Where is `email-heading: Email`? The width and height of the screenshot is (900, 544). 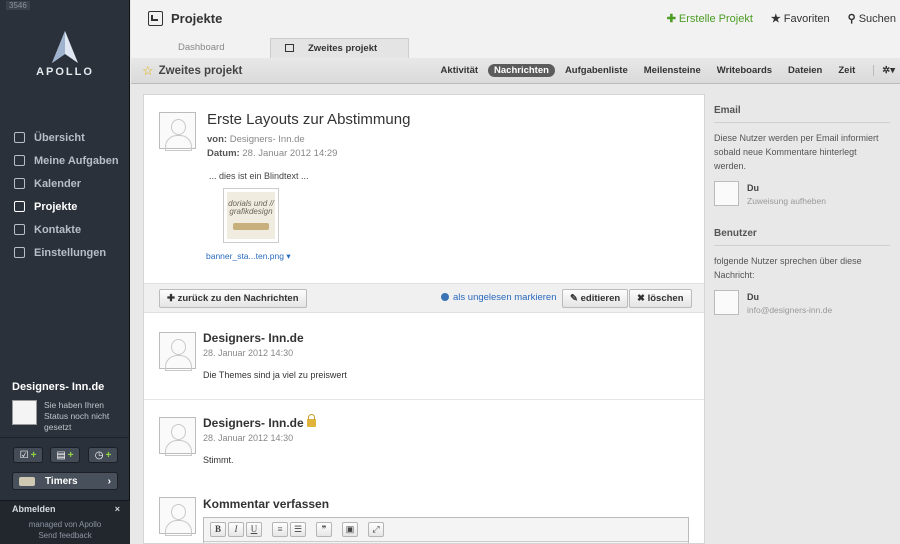
email-heading: Email is located at coordinates (802, 114).